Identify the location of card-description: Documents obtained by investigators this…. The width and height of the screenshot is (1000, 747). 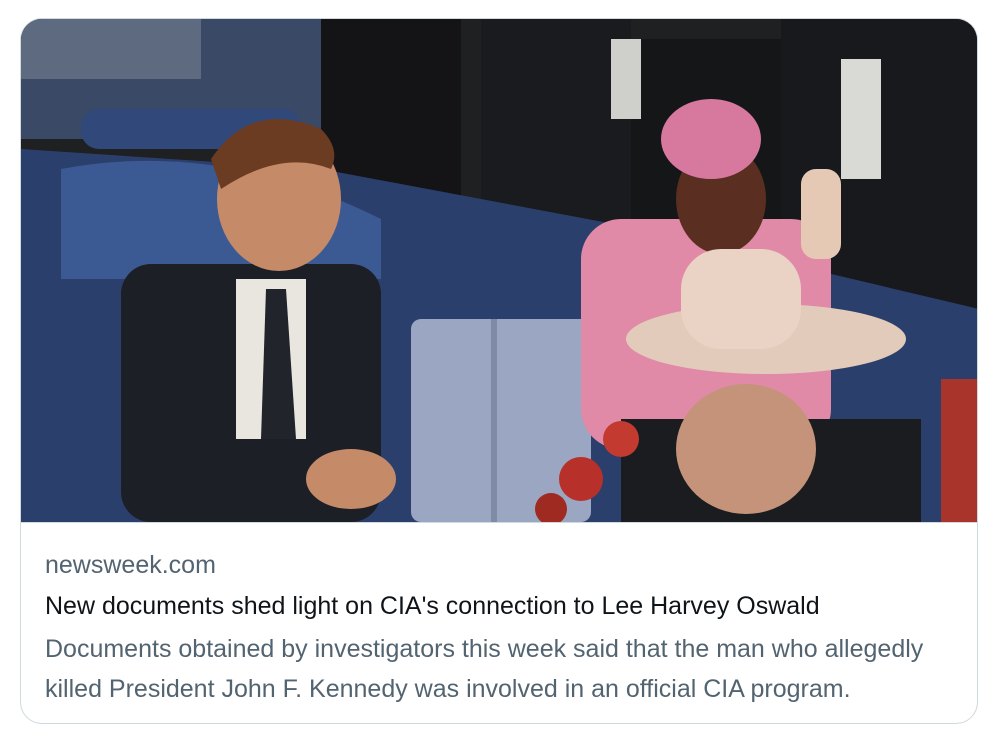
(484, 669).